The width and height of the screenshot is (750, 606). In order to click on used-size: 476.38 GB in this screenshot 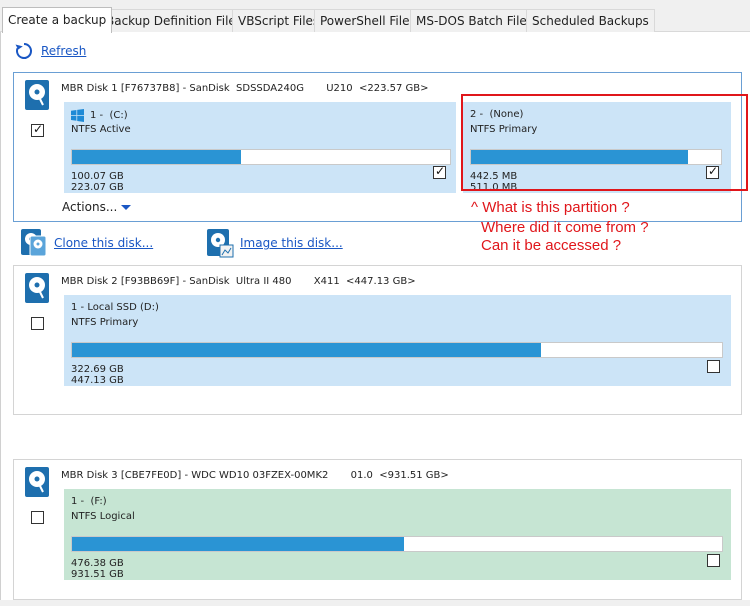, I will do `click(97, 563)`.